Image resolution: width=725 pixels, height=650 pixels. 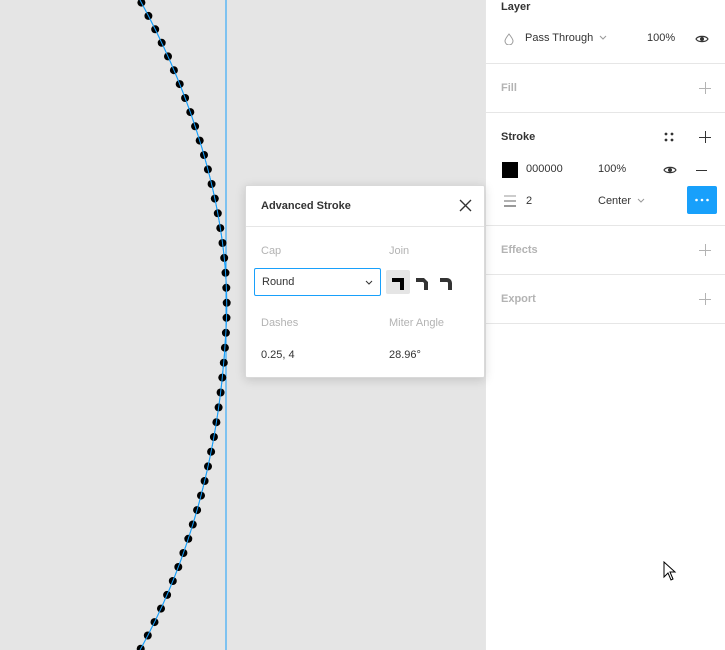 I want to click on stroke-color-swatch, so click(x=510, y=170).